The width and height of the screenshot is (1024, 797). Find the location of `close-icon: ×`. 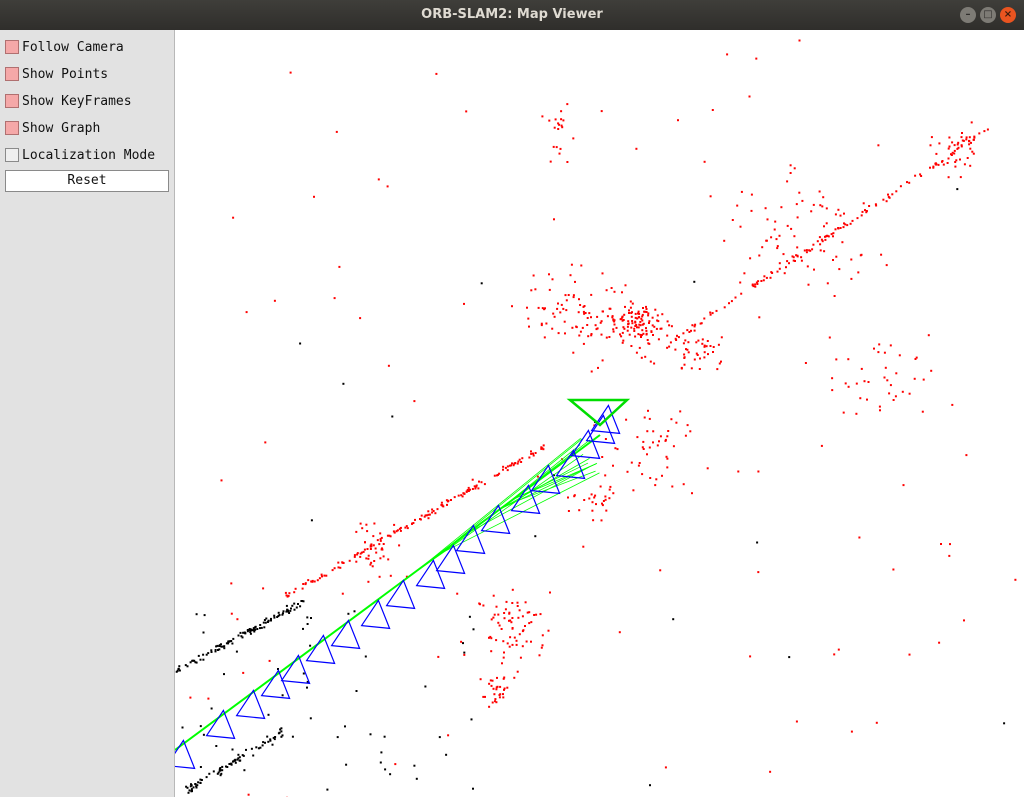

close-icon: × is located at coordinates (1008, 15).